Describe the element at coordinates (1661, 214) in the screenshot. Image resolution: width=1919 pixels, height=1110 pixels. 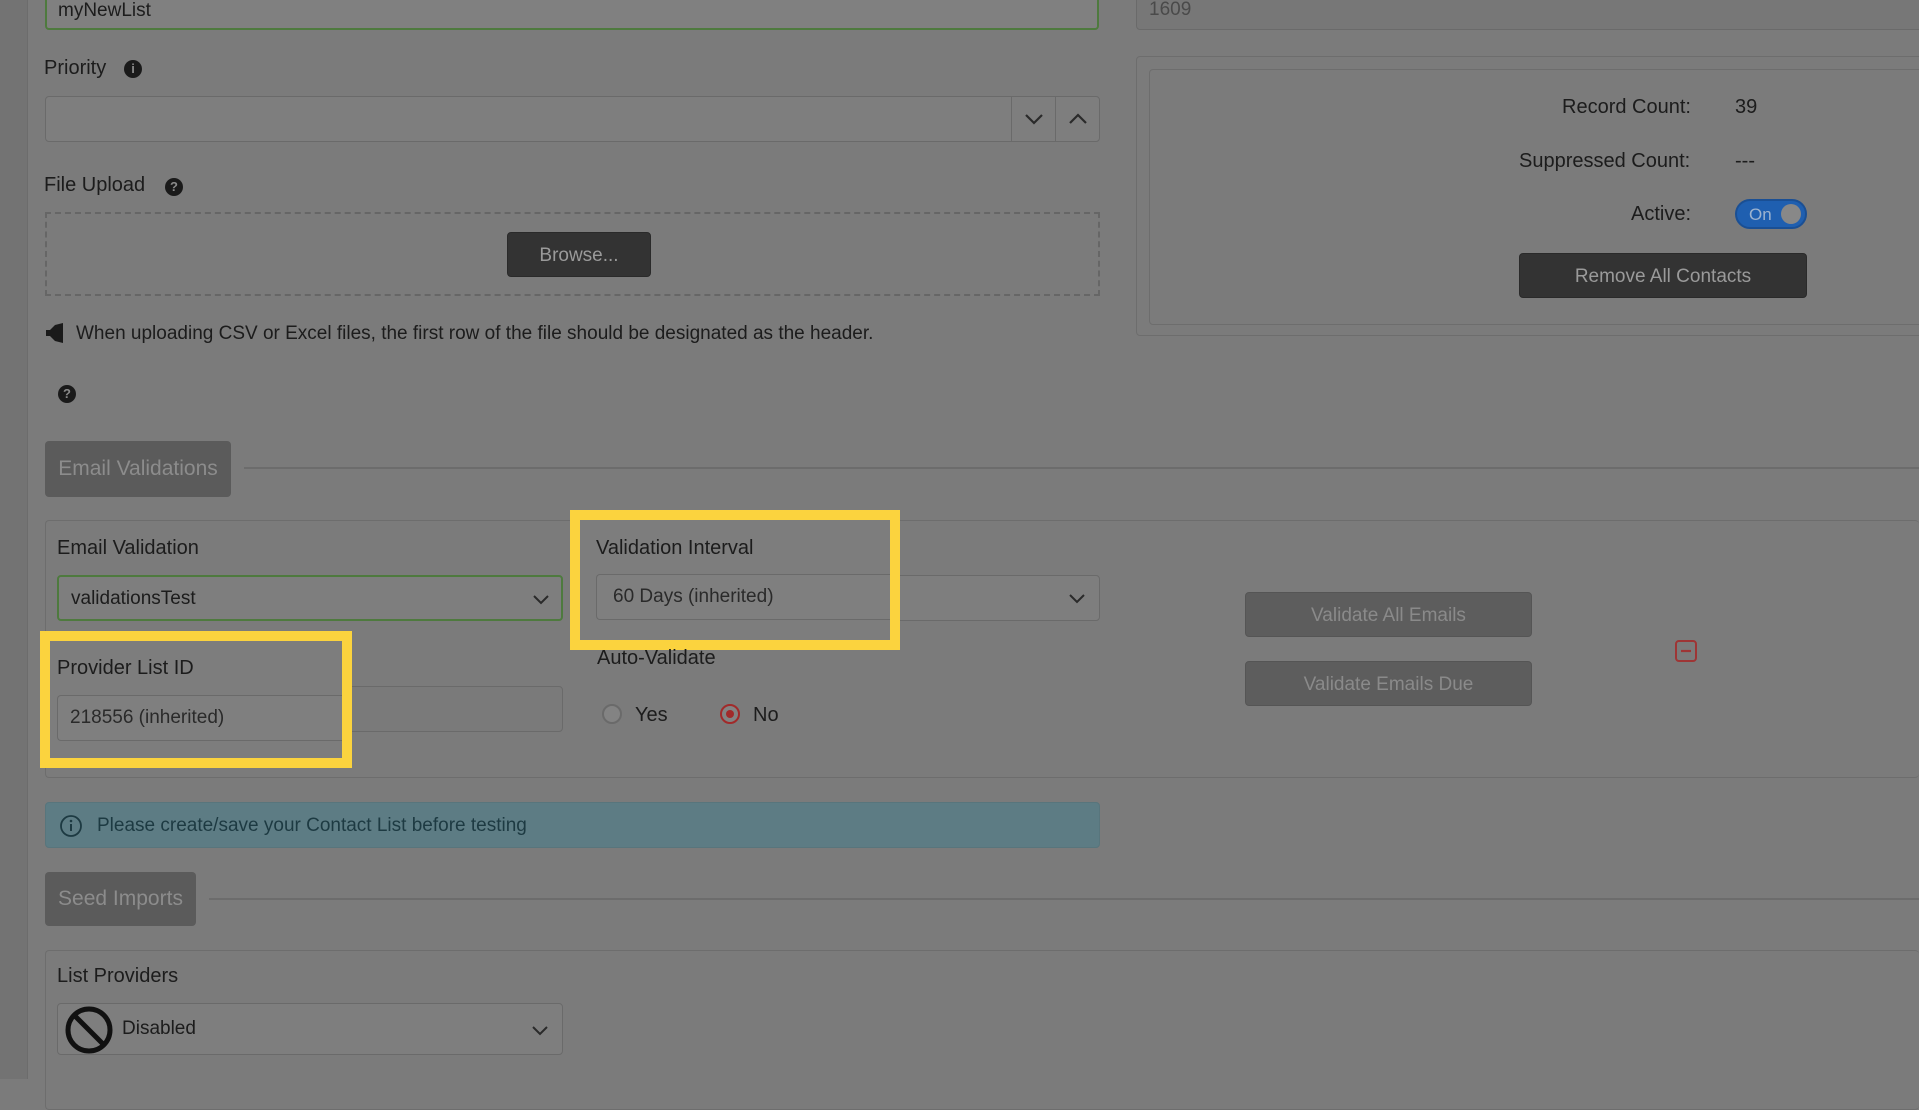
I see `active-label: Active:` at that location.